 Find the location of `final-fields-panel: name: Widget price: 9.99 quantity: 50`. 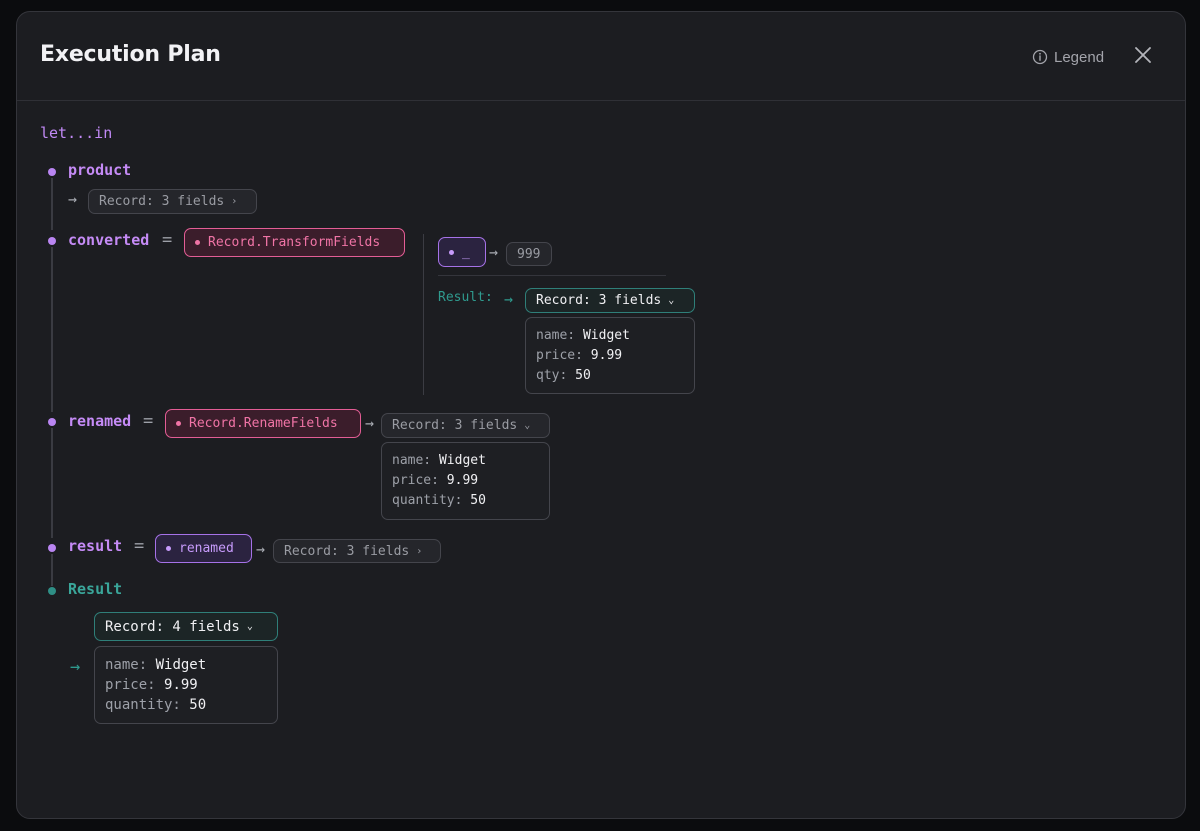

final-fields-panel: name: Widget price: 9.99 quantity: 50 is located at coordinates (186, 685).